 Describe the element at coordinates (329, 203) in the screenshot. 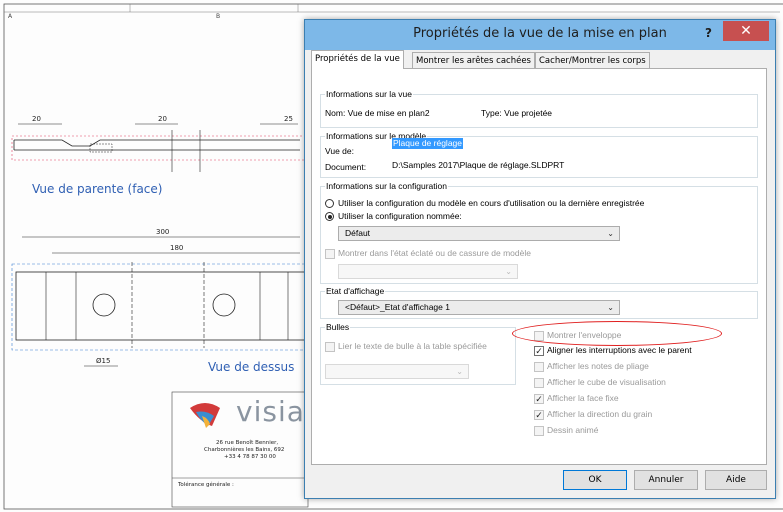

I see `radio-current-config` at that location.